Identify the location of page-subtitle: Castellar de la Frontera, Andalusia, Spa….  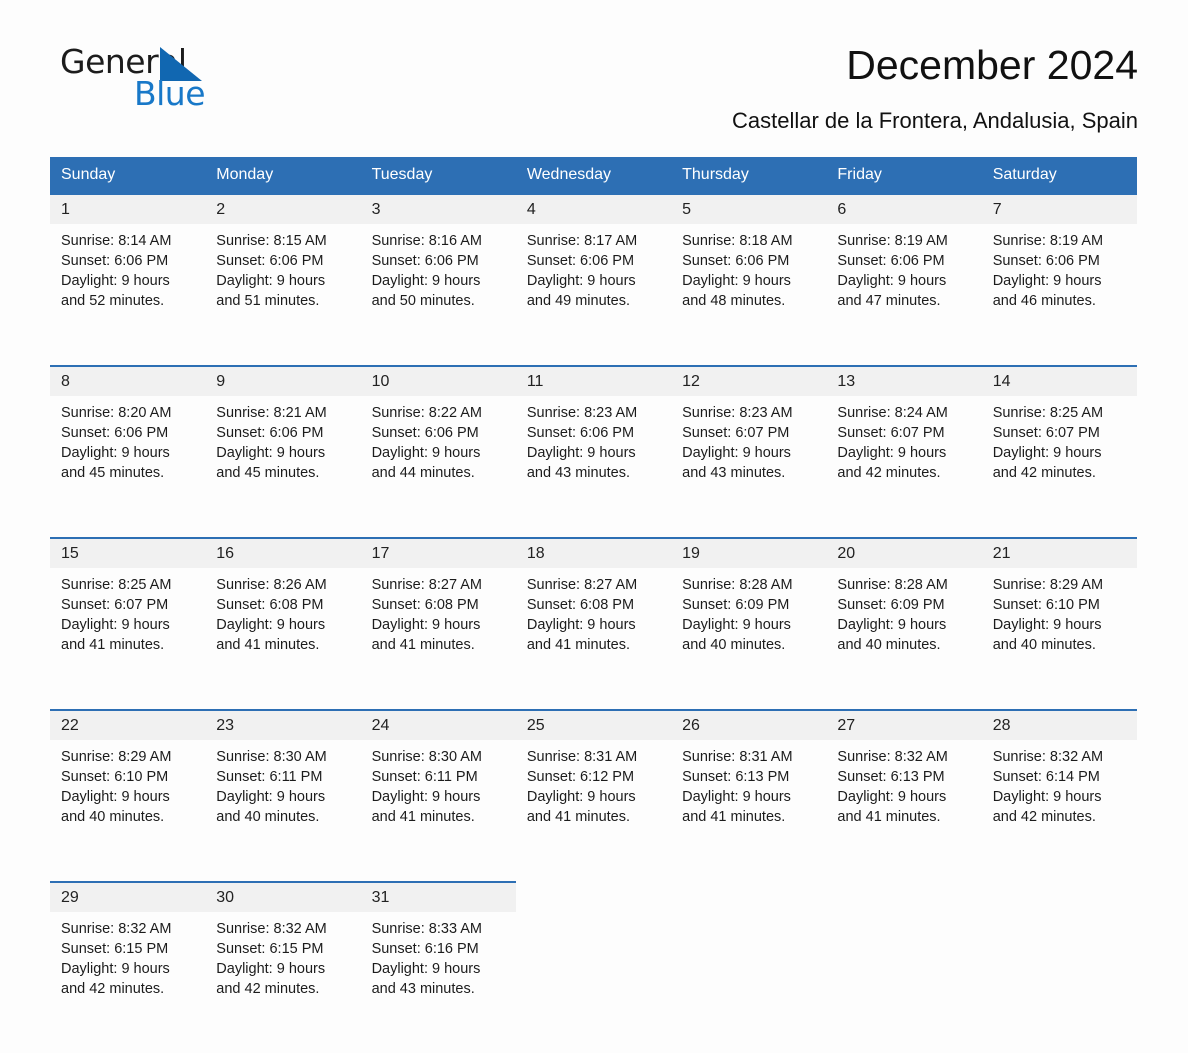
(934, 120).